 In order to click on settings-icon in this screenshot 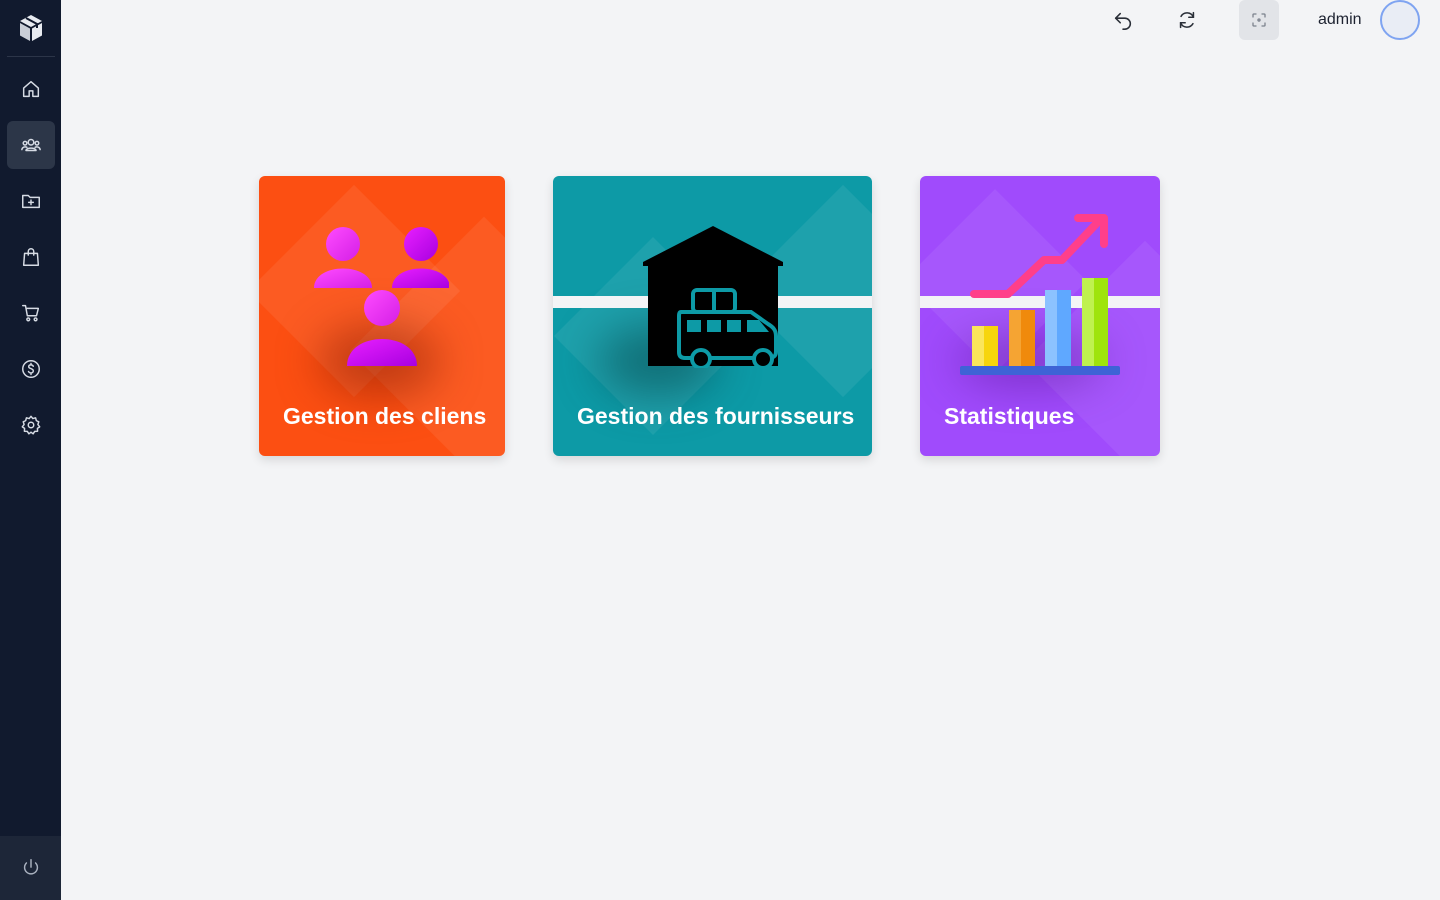, I will do `click(31, 425)`.